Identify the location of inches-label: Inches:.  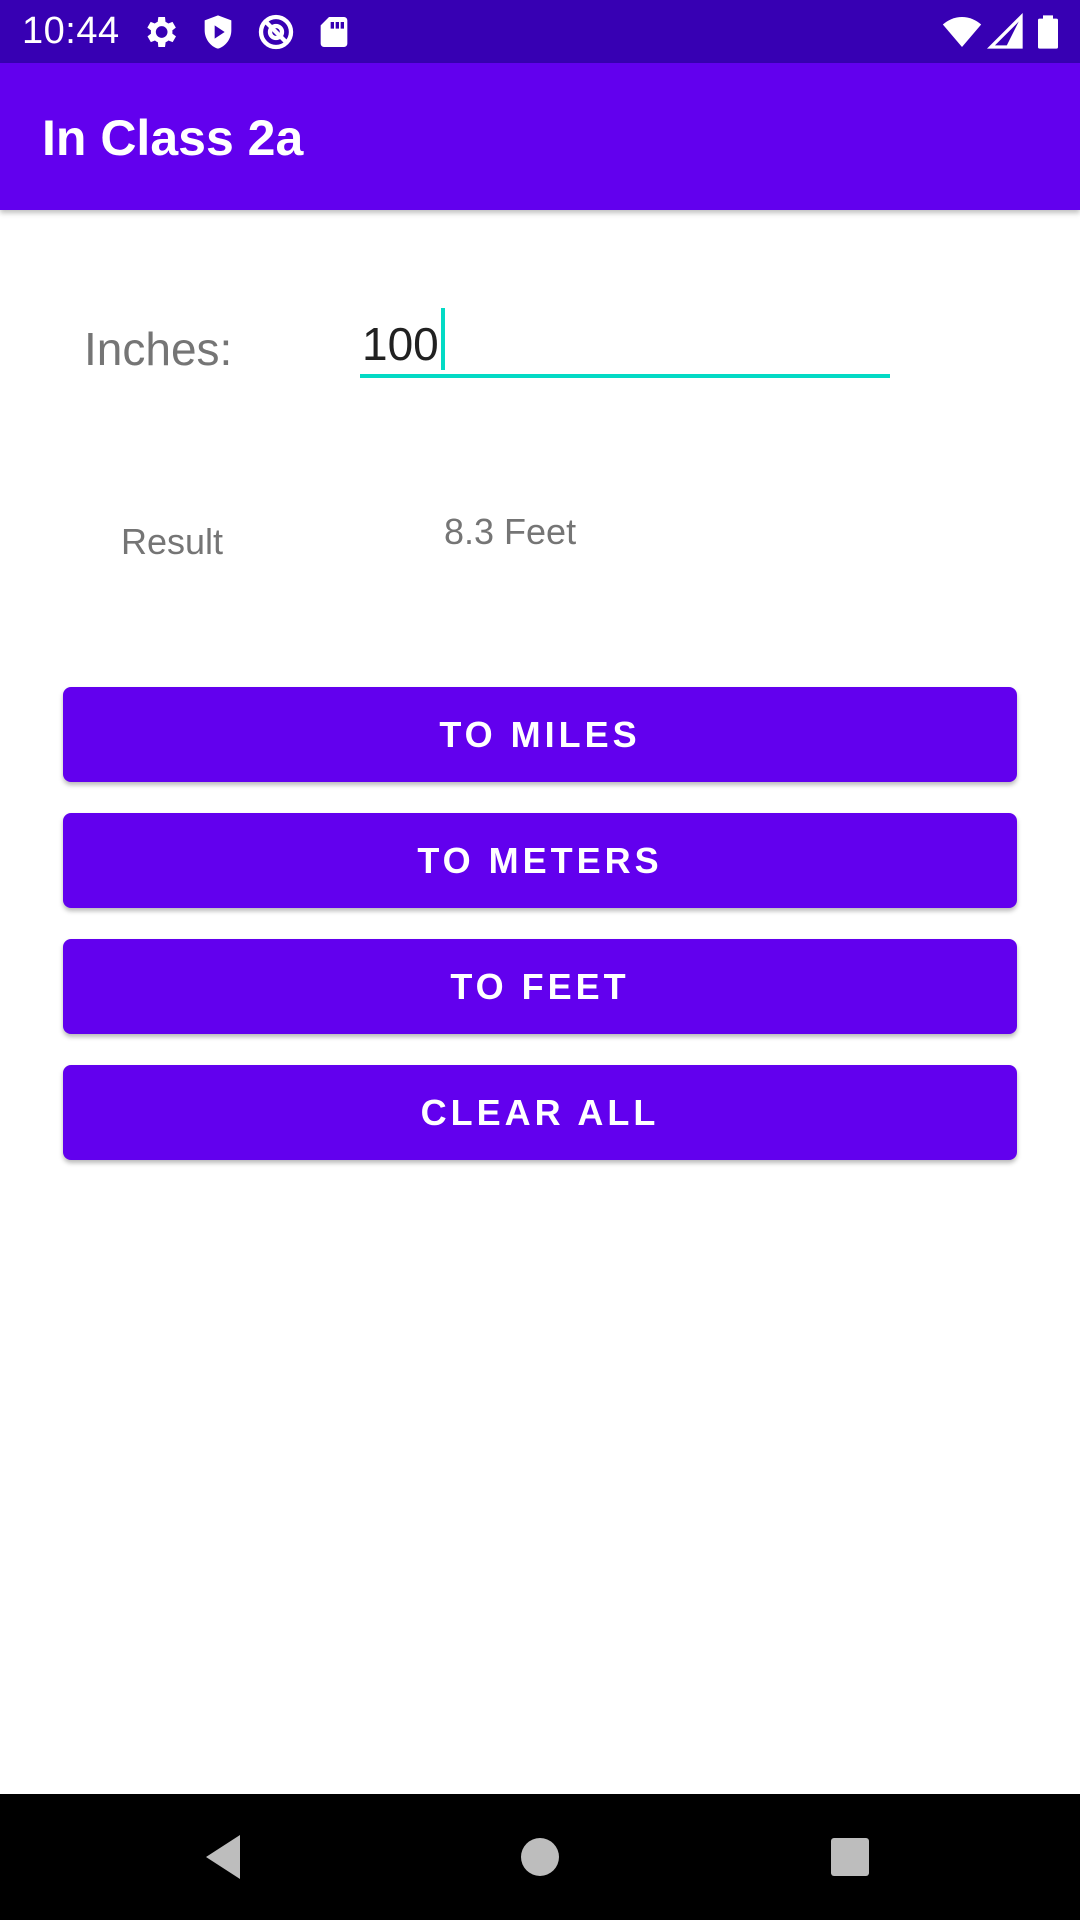
(158, 349).